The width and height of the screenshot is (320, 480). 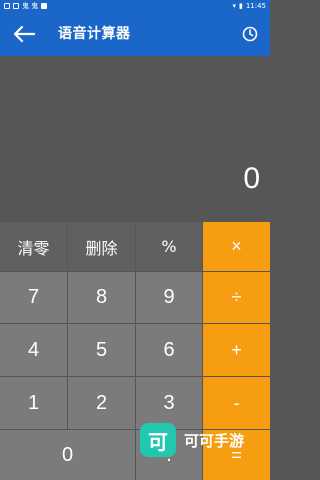 What do you see at coordinates (158, 440) in the screenshot?
I see `watermark-logo-icon: 可` at bounding box center [158, 440].